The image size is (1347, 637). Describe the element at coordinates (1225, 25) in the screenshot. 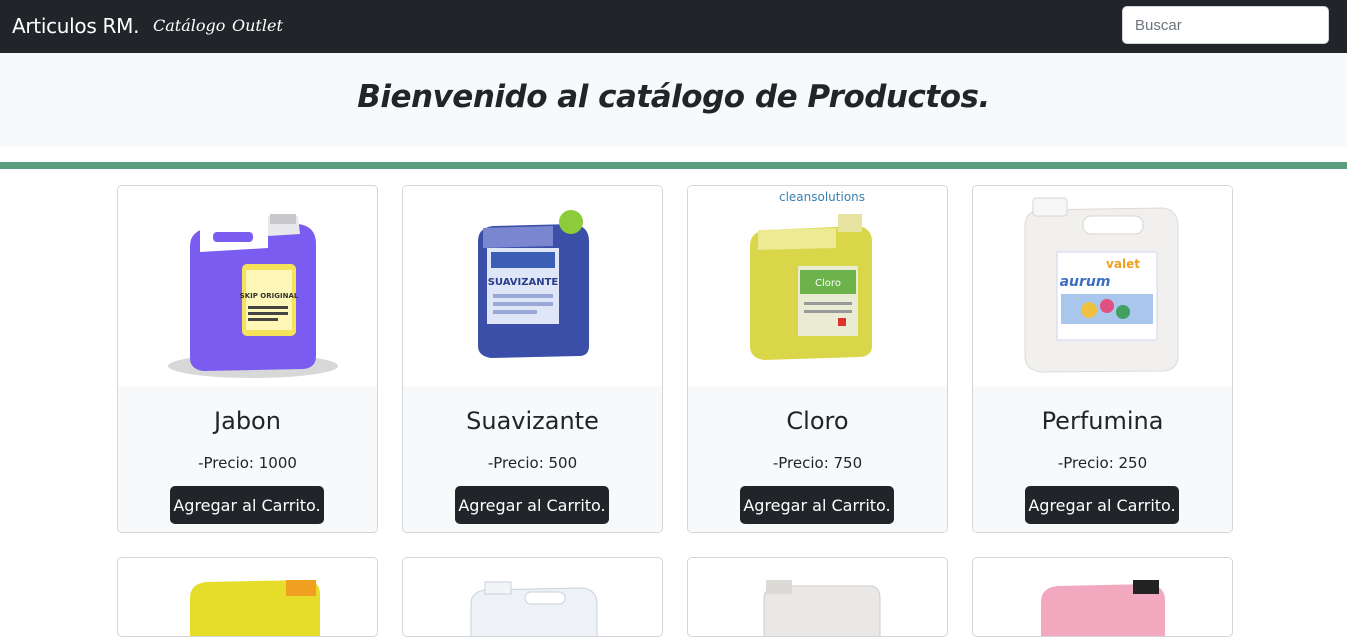

I see `search-input` at that location.